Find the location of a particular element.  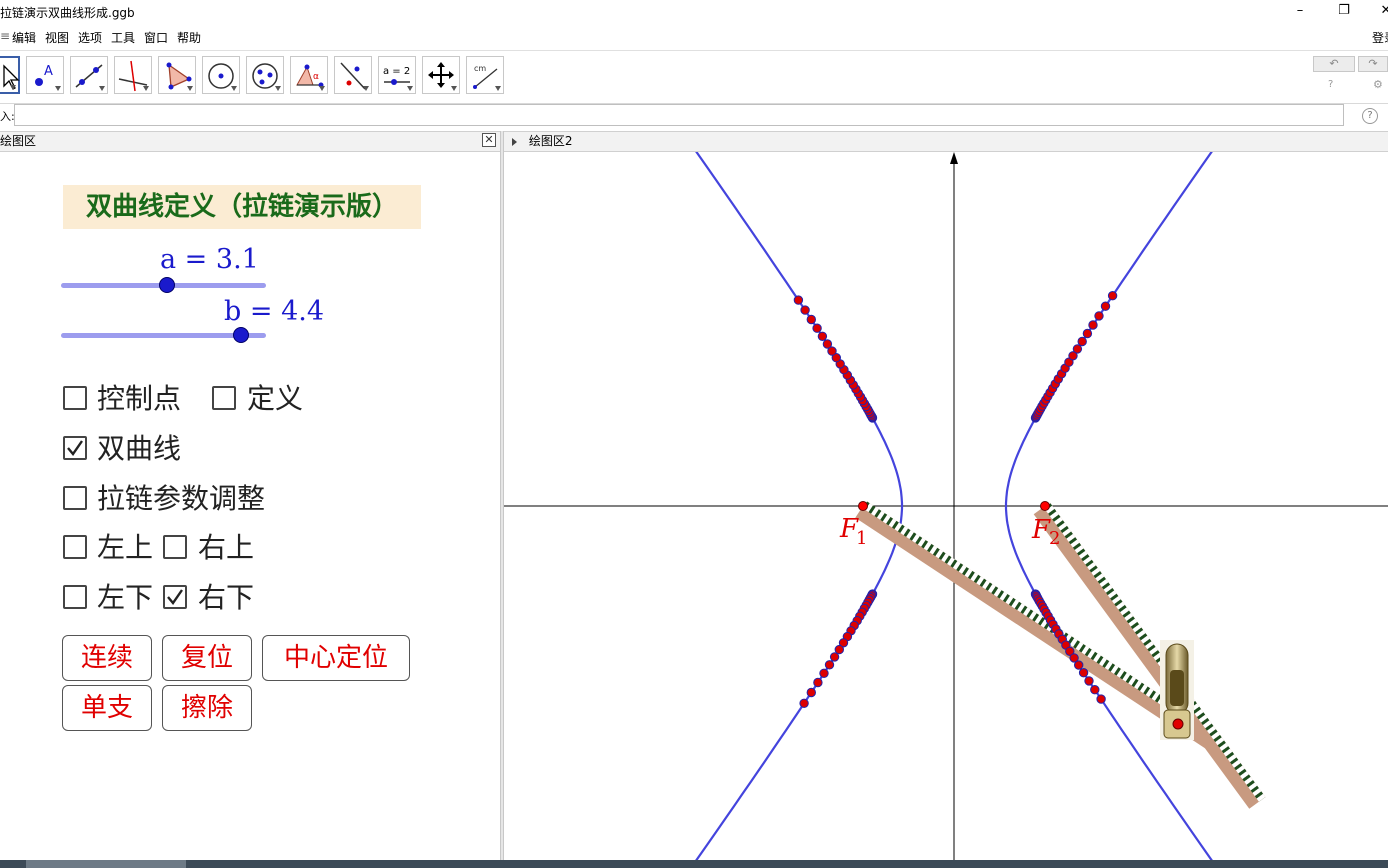

menu-view: 视图 is located at coordinates (57, 37).